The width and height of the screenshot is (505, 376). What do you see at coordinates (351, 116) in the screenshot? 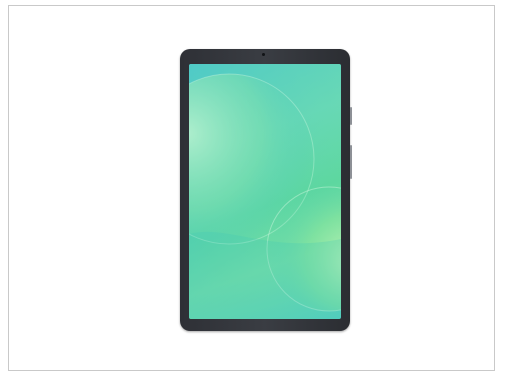
I see `power-button-icon` at bounding box center [351, 116].